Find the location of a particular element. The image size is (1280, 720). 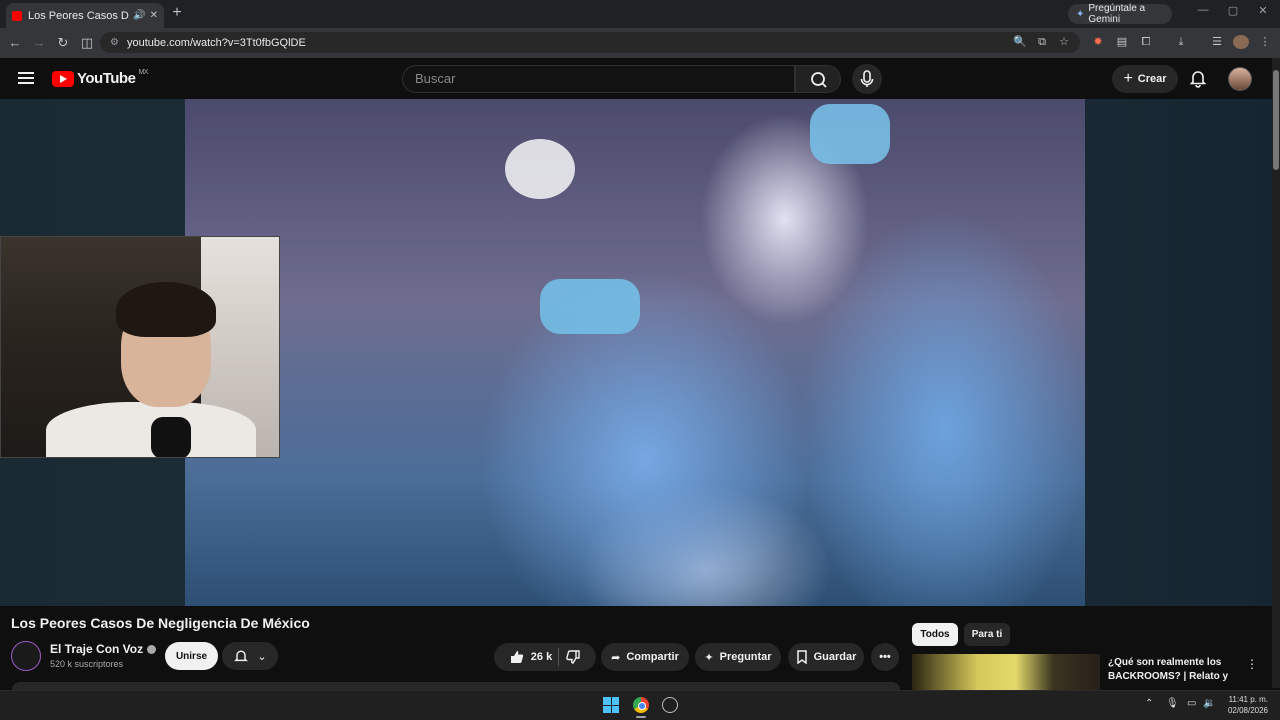

plus-icon: + is located at coordinates (1128, 78).